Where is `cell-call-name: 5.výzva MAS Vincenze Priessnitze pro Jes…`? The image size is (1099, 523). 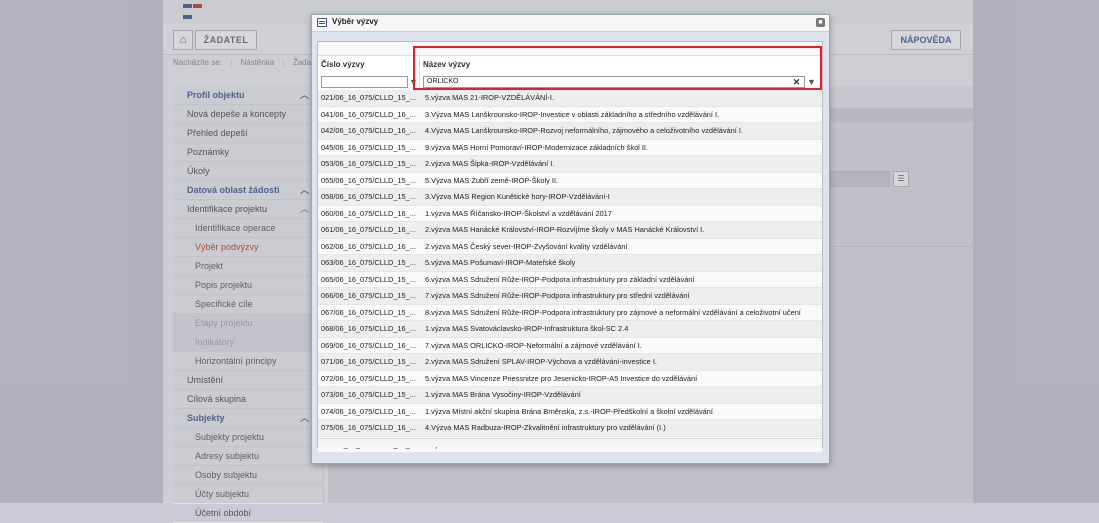
cell-call-name: 5.výzva MAS Vincenze Priessnitze pro Jes… is located at coordinates (561, 378).